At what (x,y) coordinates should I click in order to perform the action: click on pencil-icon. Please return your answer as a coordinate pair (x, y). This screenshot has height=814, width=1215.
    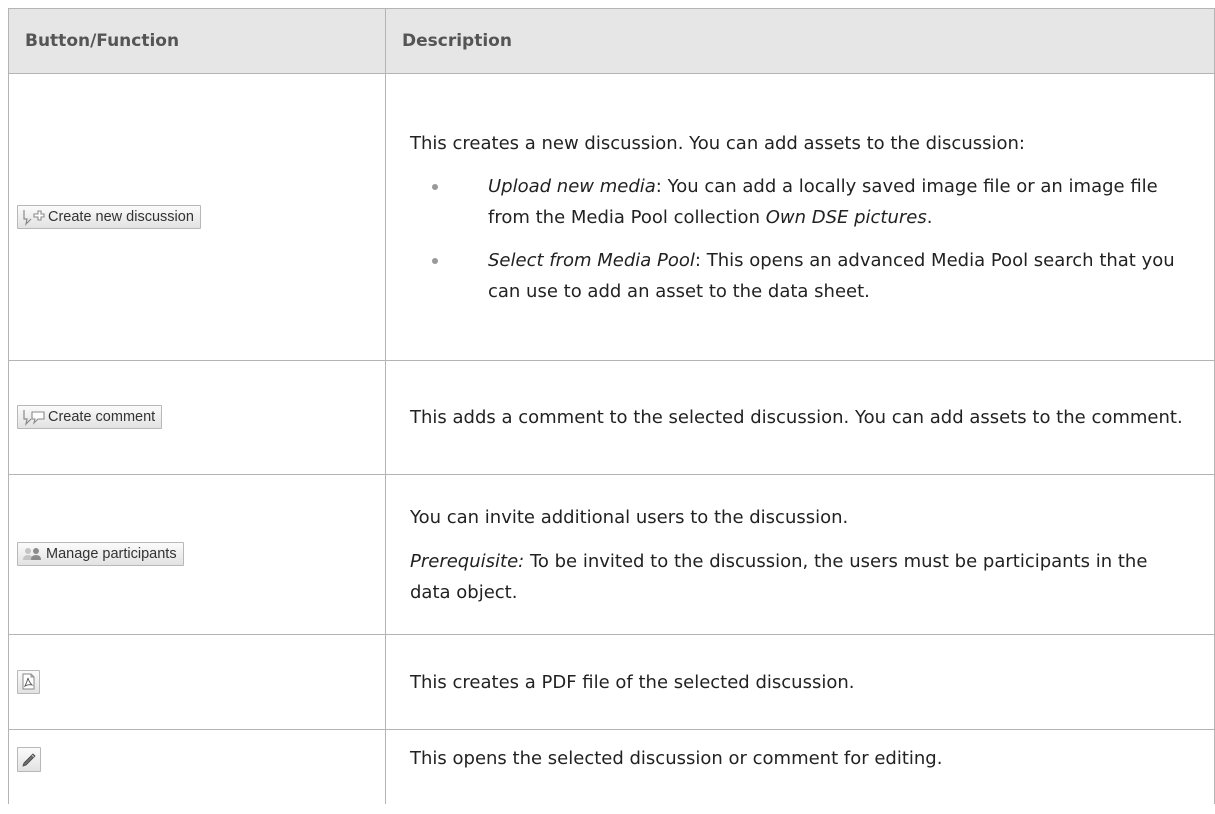
    Looking at the image, I should click on (29, 759).